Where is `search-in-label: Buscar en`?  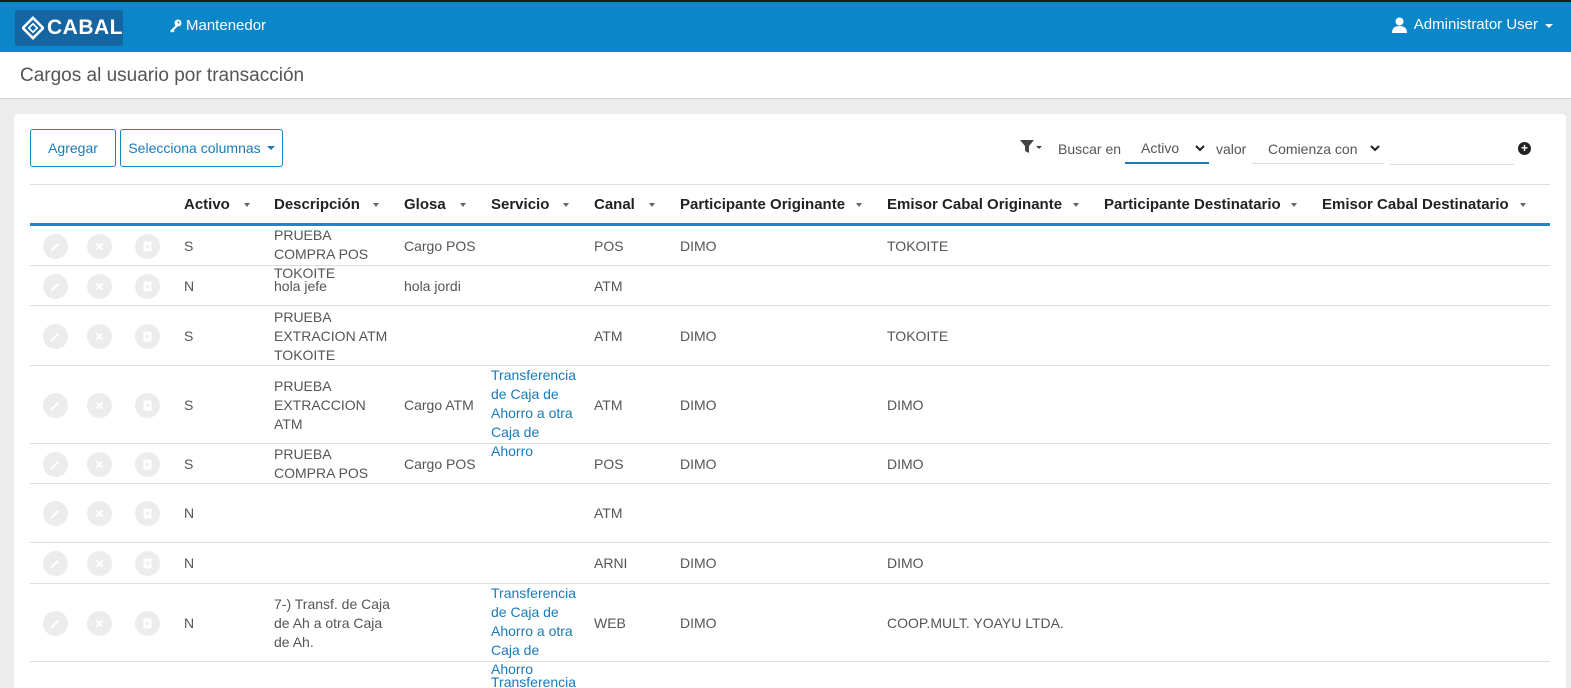 search-in-label: Buscar en is located at coordinates (1090, 149).